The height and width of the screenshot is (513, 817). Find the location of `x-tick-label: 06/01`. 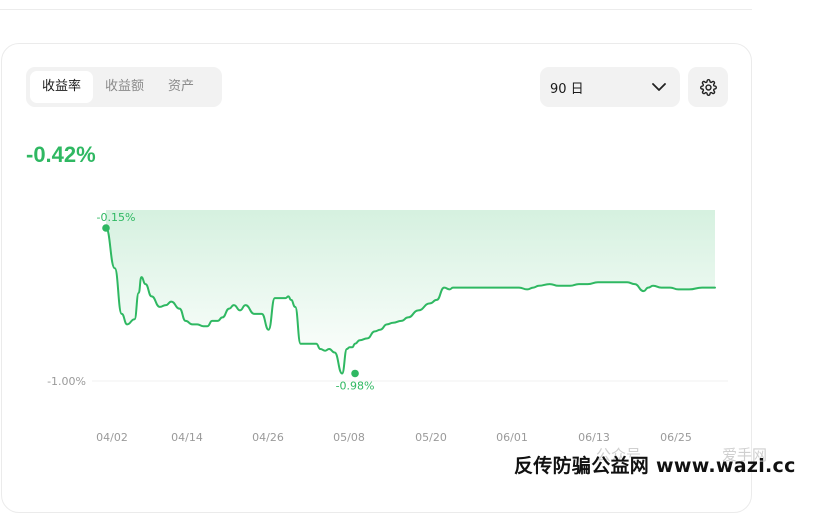

x-tick-label: 06/01 is located at coordinates (512, 437).